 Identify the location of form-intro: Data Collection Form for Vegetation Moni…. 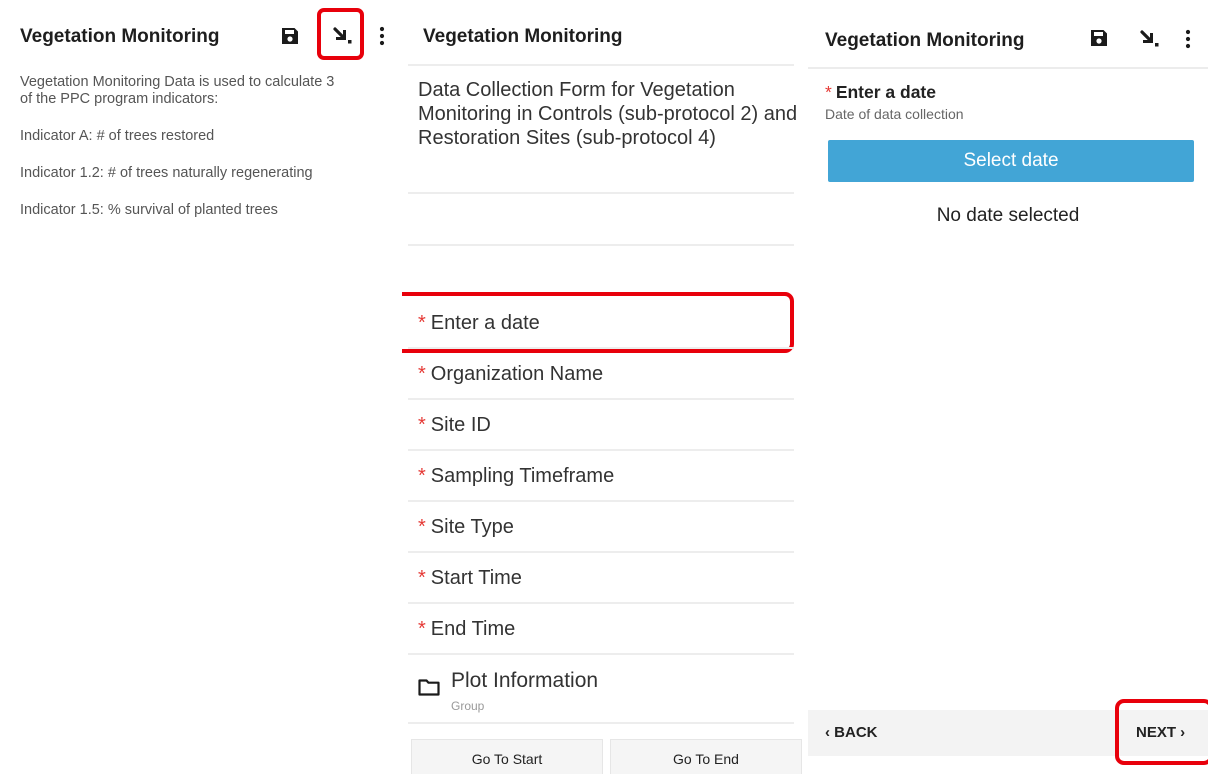
(608, 114).